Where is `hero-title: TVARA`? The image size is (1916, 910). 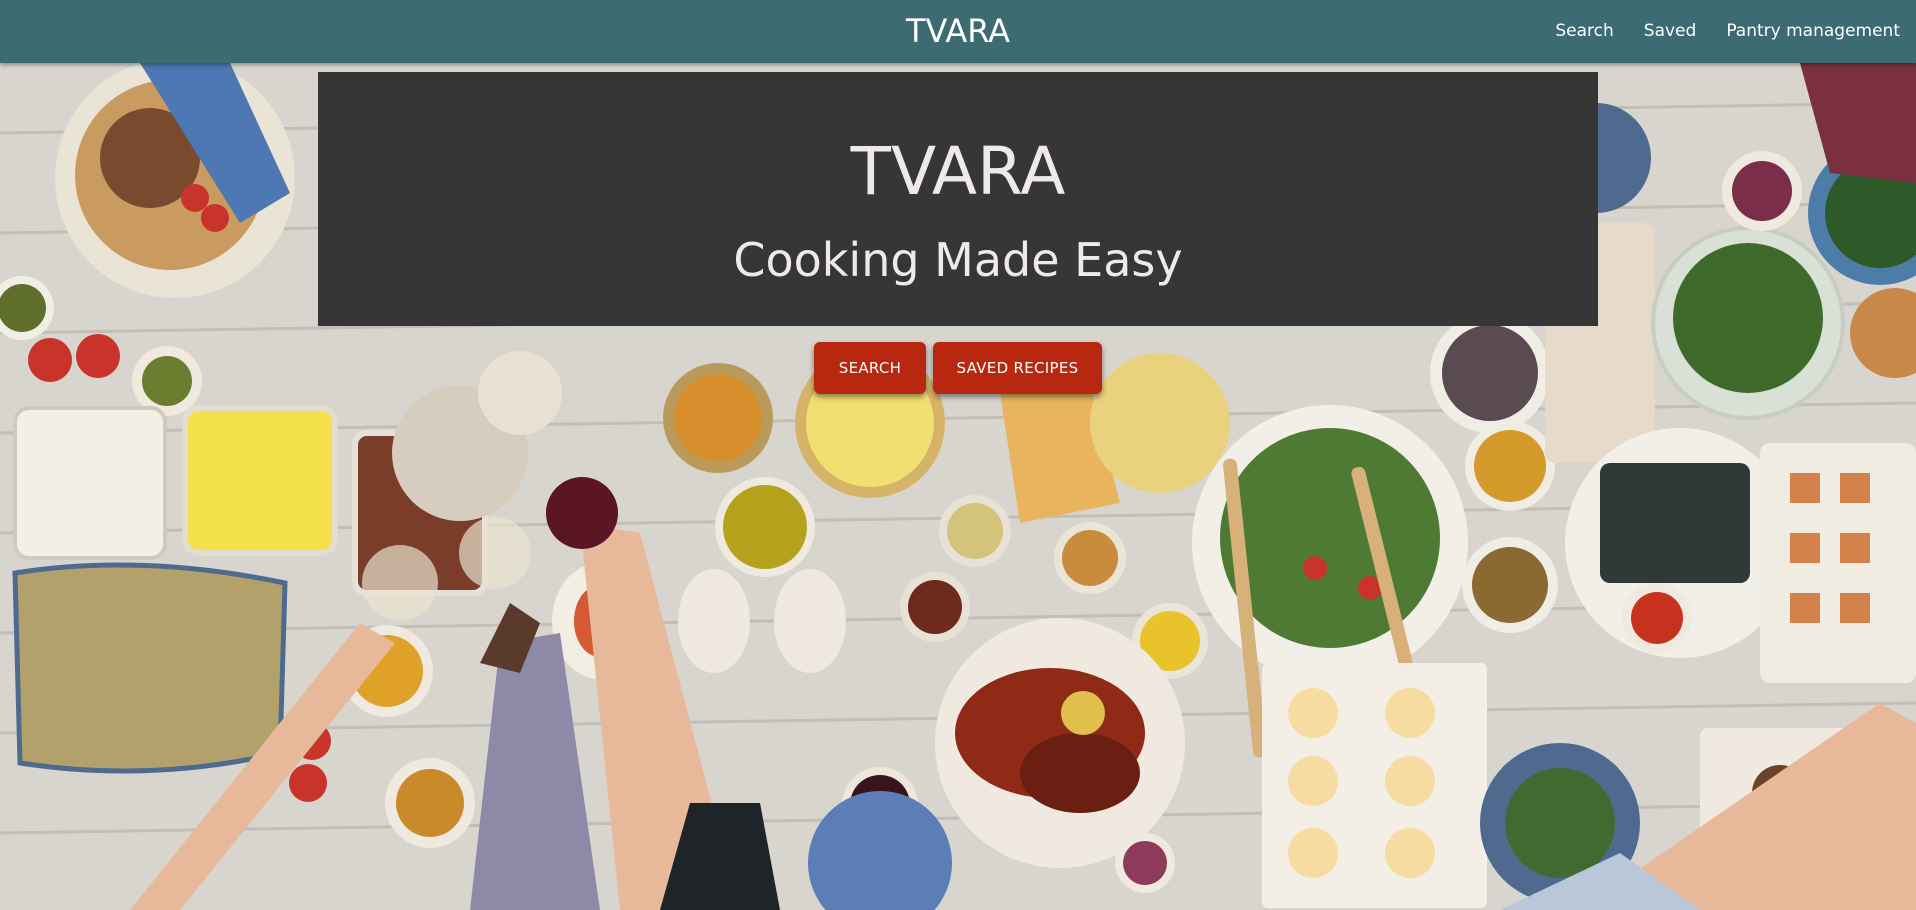 hero-title: TVARA is located at coordinates (958, 171).